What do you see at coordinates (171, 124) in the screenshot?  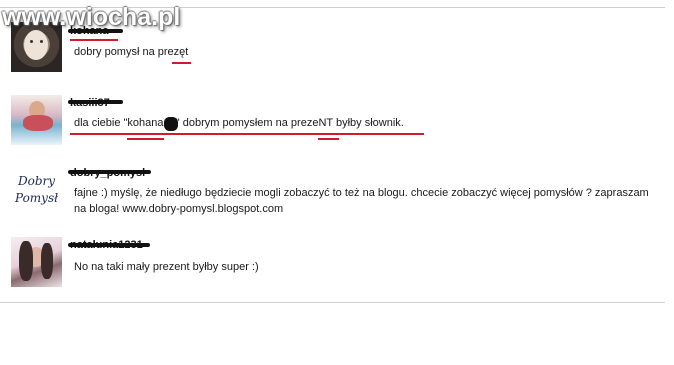 I see `censor-blot` at bounding box center [171, 124].